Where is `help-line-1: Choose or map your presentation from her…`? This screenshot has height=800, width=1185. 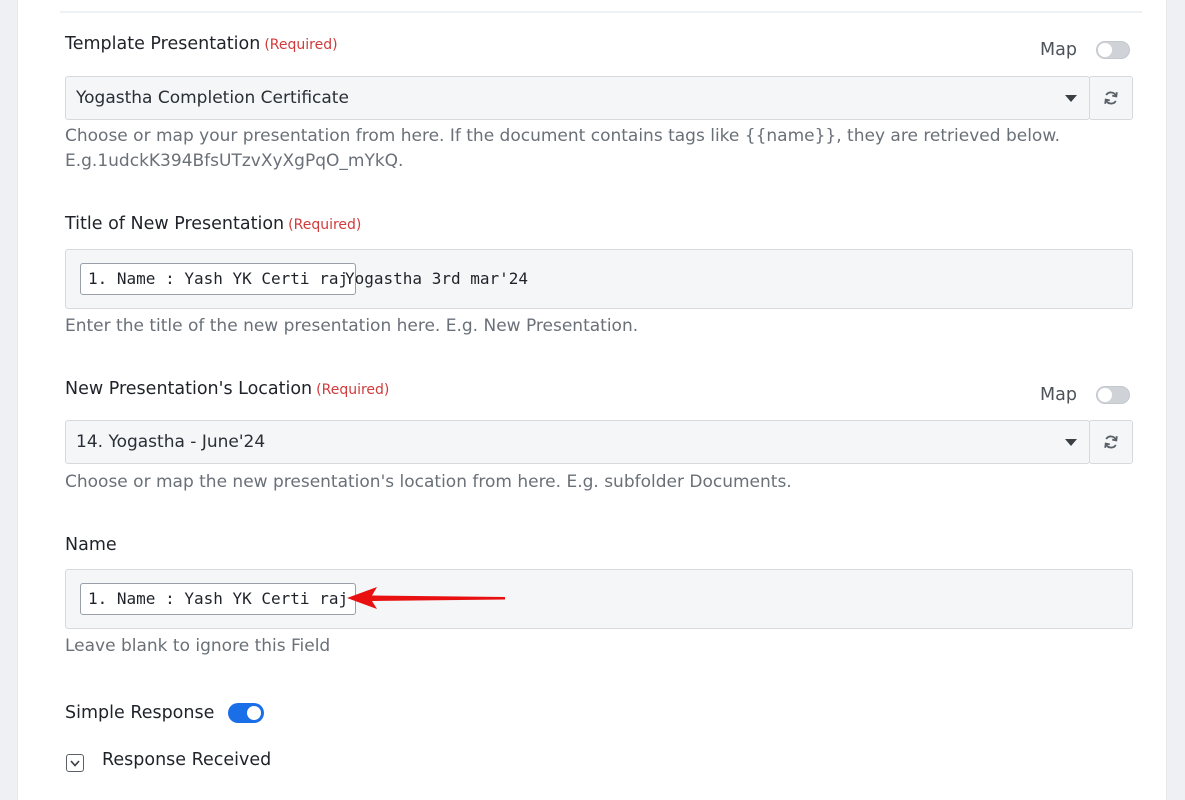 help-line-1: Choose or map your presentation from her… is located at coordinates (563, 136).